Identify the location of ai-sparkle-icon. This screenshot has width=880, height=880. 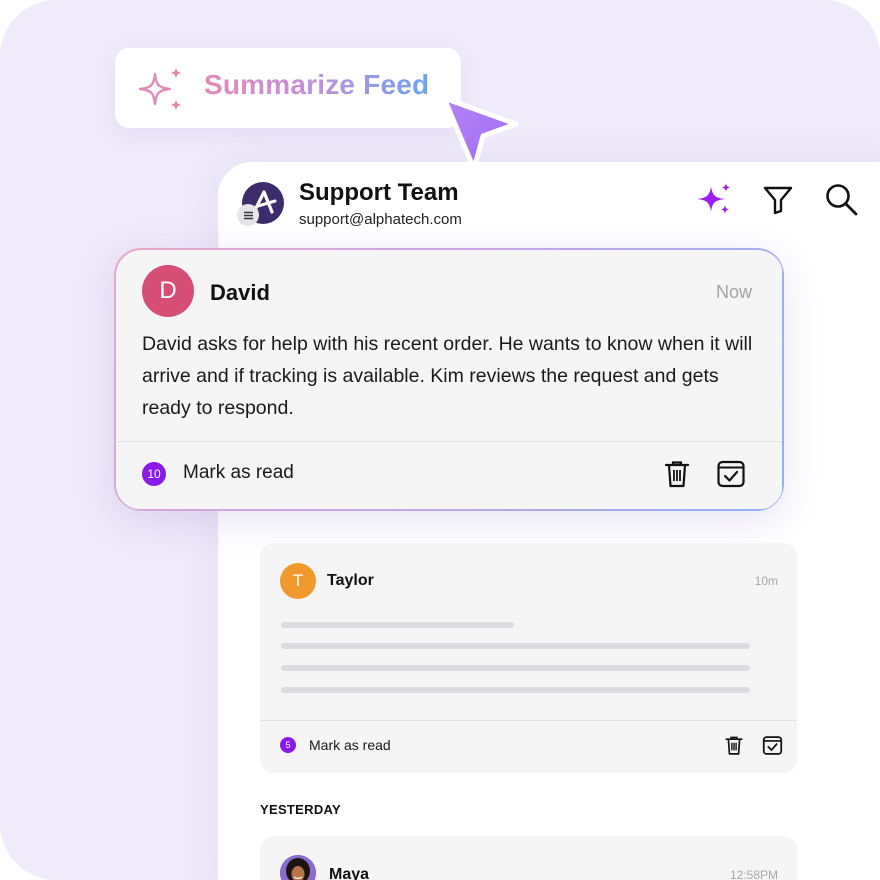
(714, 201).